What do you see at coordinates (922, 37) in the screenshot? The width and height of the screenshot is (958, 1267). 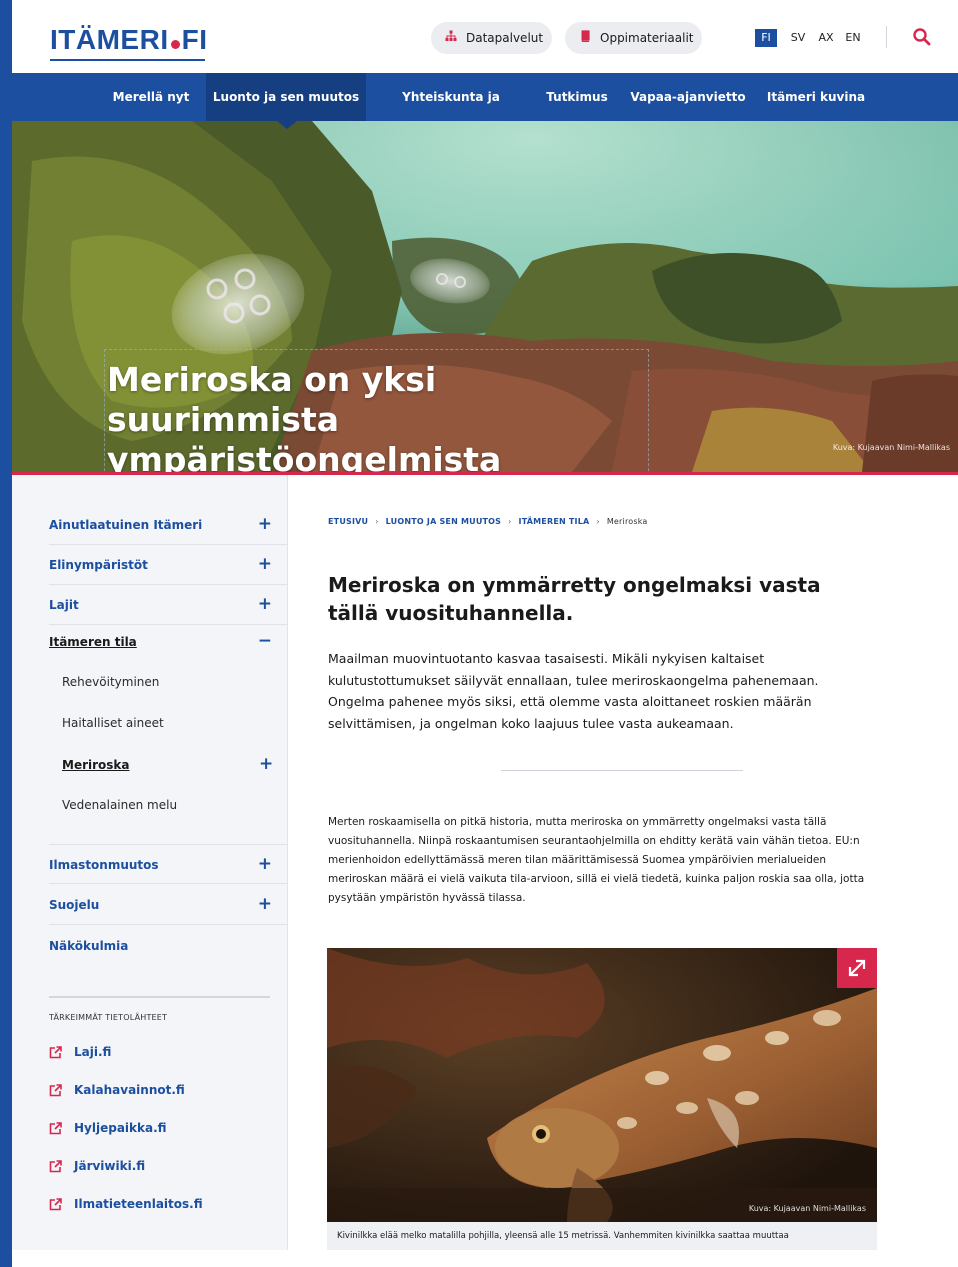 I see `search-icon` at bounding box center [922, 37].